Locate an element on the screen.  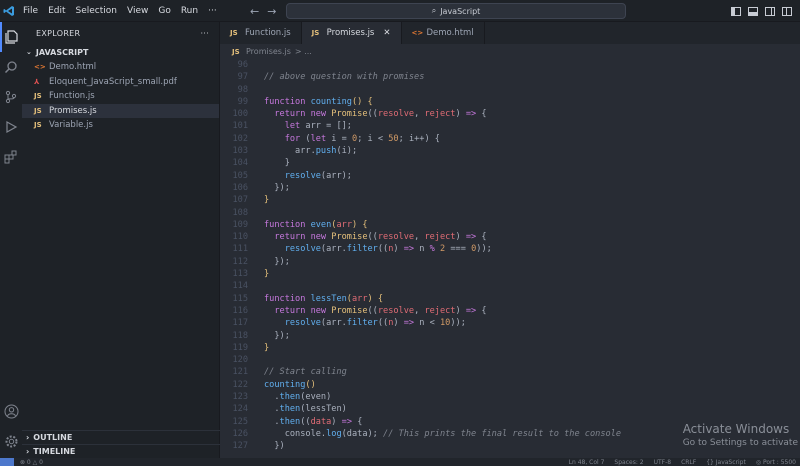
menu-item-file: File is located at coordinates (30, 11).